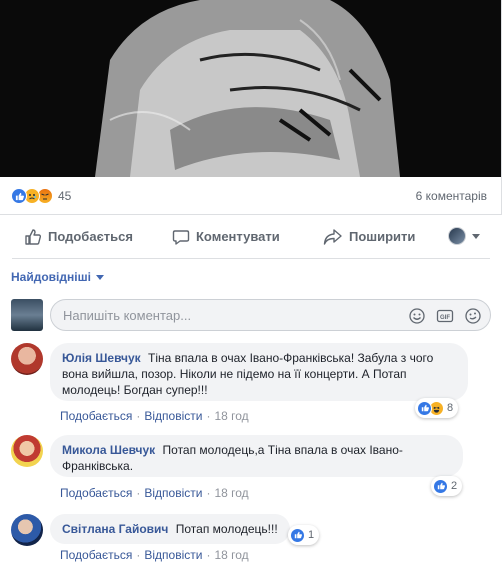 The image size is (502, 571). I want to click on gif-icon: GIF, so click(445, 316).